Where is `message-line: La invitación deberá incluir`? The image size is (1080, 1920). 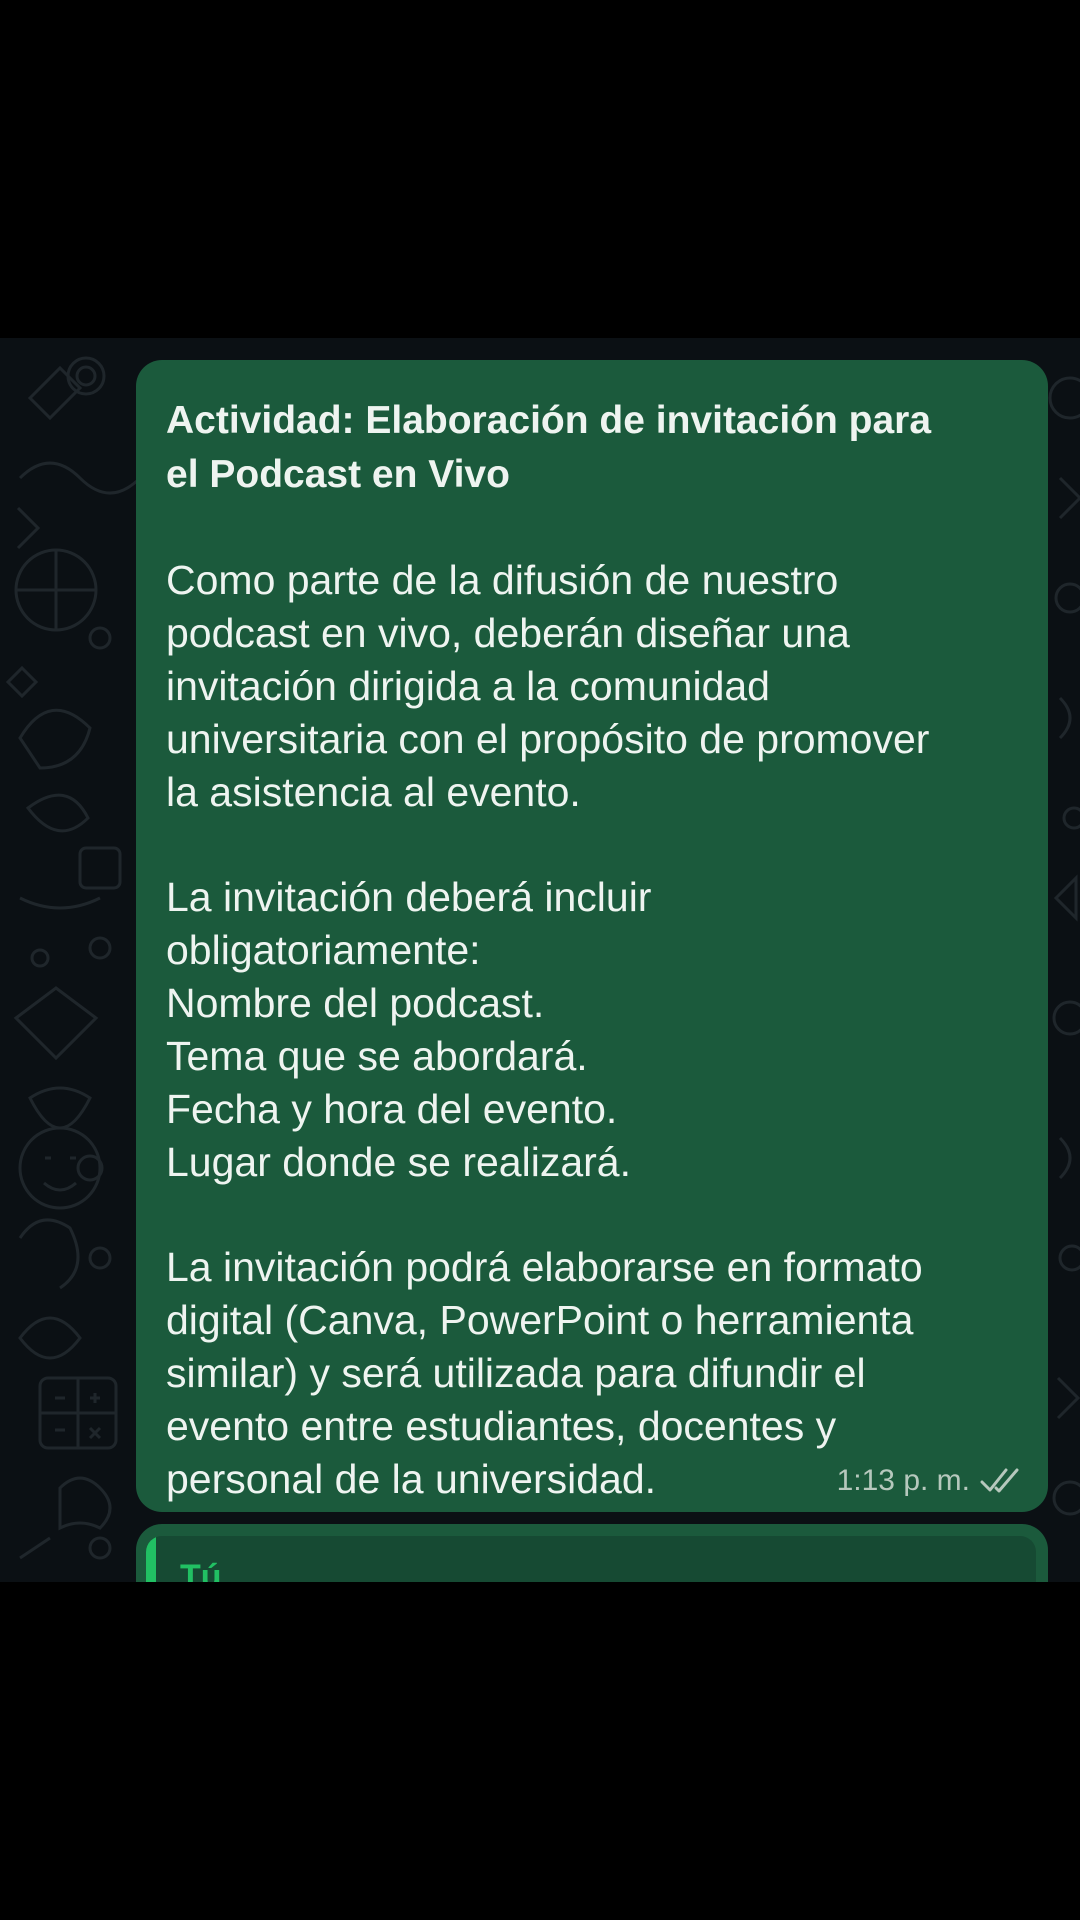
message-line: La invitación deberá incluir is located at coordinates (409, 897).